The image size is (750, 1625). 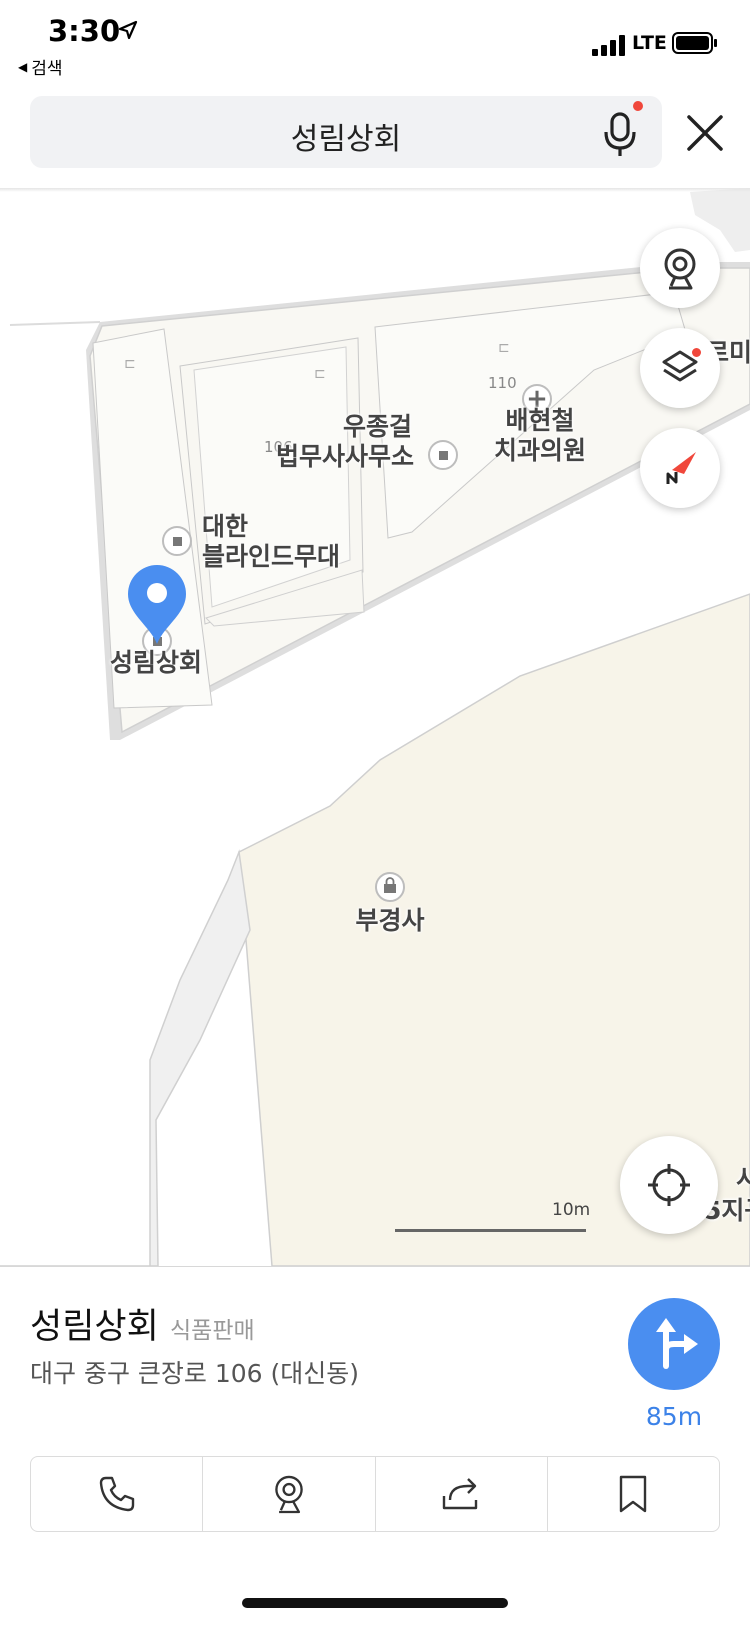 What do you see at coordinates (677, 1343) in the screenshot?
I see `turn-right-arrow-icon` at bounding box center [677, 1343].